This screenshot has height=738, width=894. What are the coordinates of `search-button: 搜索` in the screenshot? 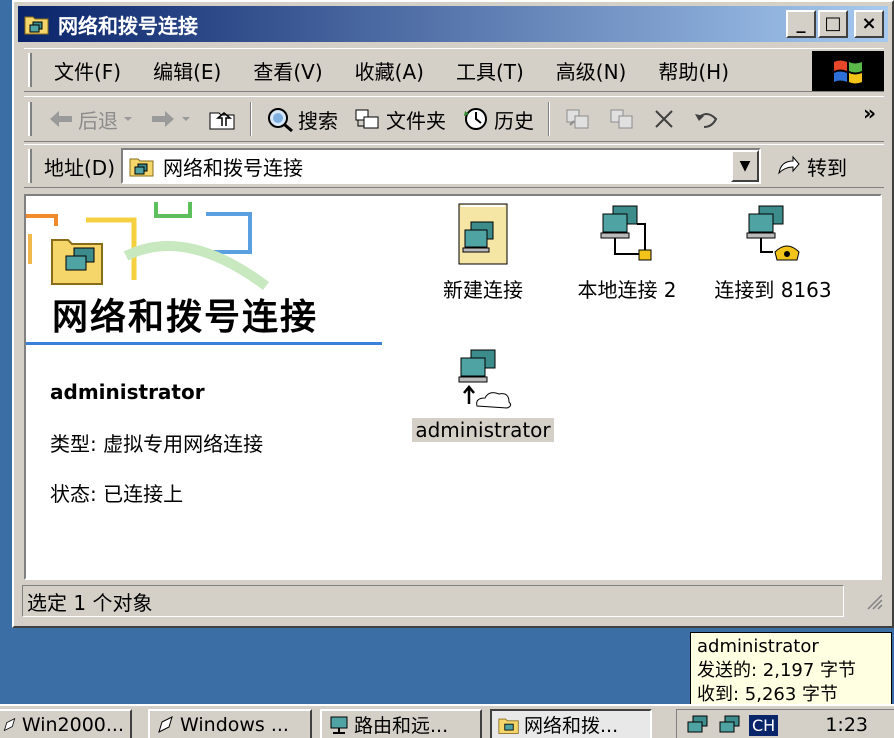 It's located at (302, 119).